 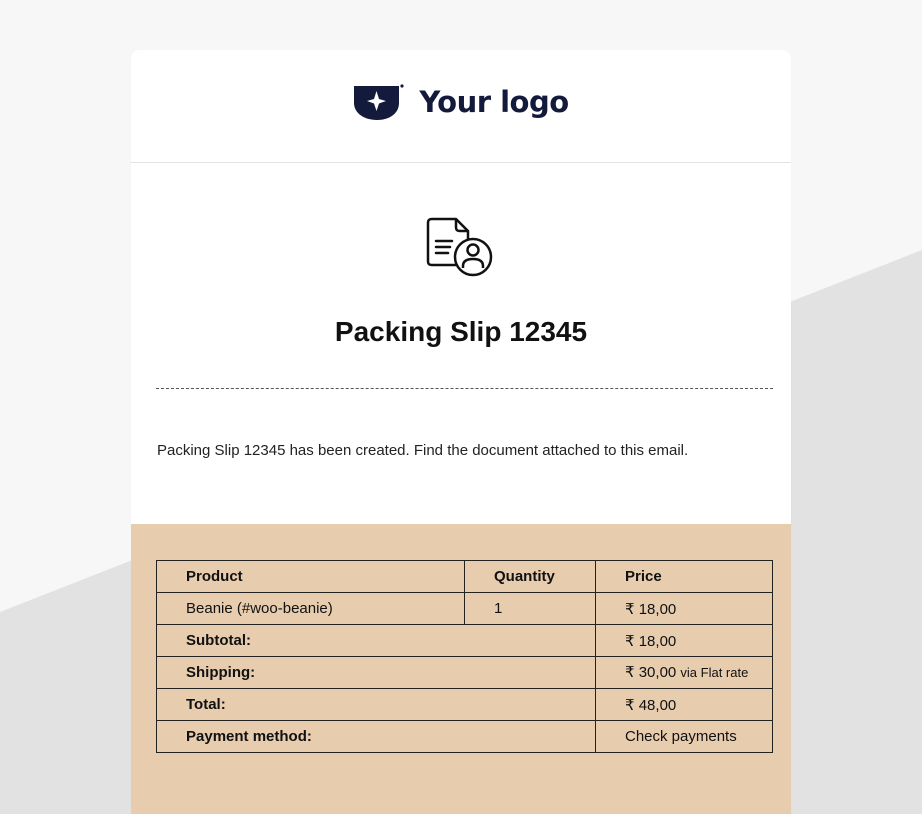 I want to click on subtotal-label: Subtotal:, so click(x=376, y=640).